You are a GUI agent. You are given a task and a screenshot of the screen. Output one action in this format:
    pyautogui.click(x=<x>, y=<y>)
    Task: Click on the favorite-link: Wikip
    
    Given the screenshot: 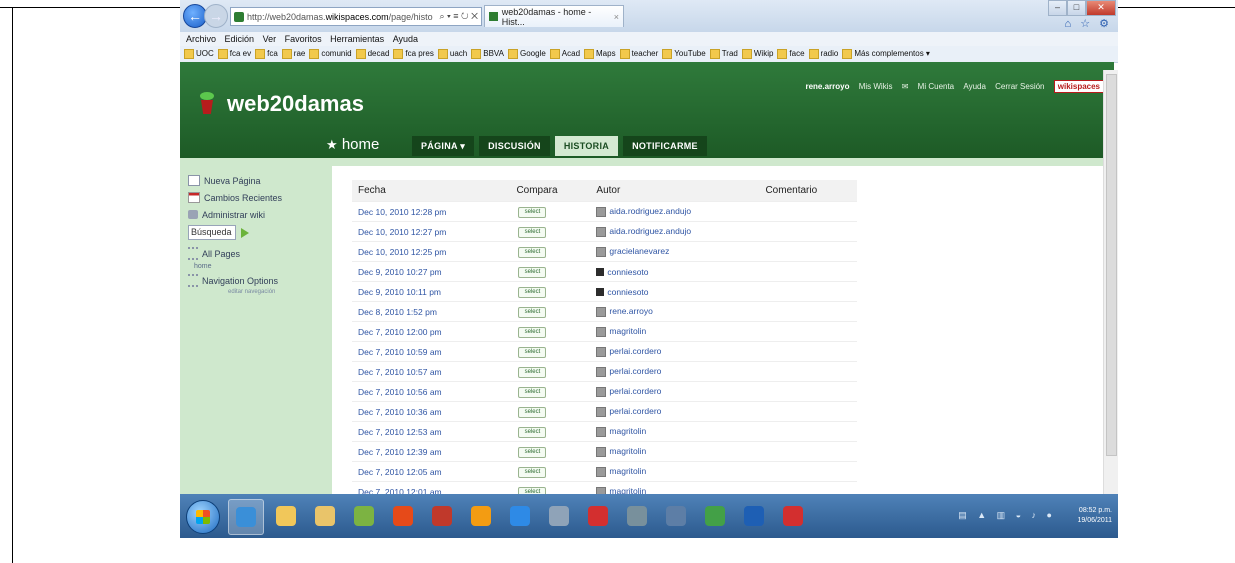 What is the action you would take?
    pyautogui.click(x=757, y=54)
    